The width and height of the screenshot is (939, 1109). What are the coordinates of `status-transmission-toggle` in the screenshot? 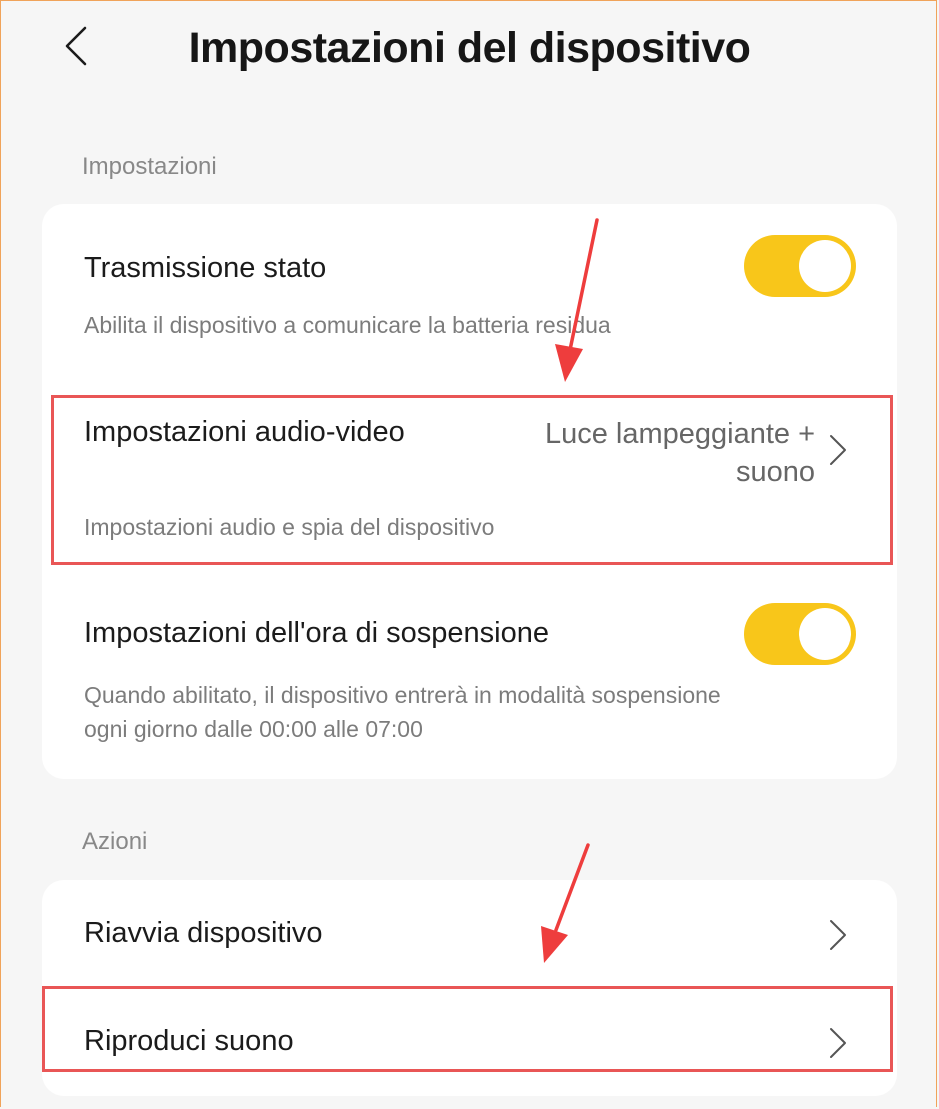 It's located at (800, 266).